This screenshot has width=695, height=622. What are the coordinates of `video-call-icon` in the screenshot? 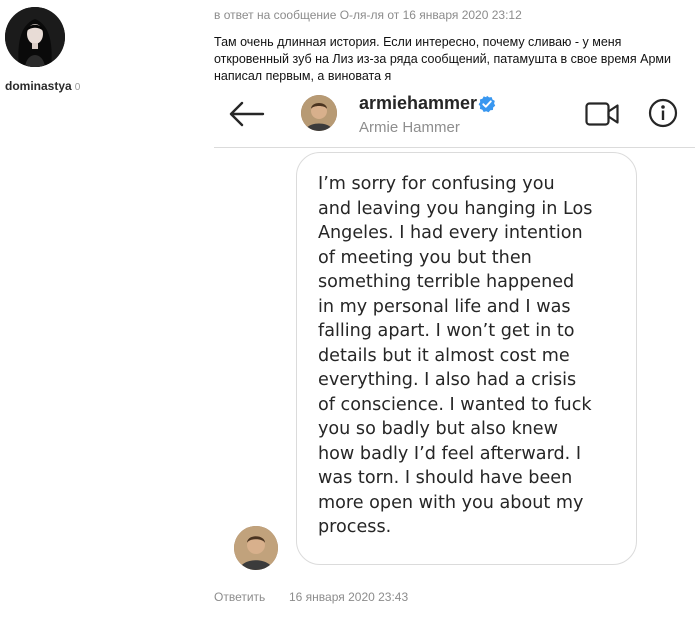 It's located at (602, 114).